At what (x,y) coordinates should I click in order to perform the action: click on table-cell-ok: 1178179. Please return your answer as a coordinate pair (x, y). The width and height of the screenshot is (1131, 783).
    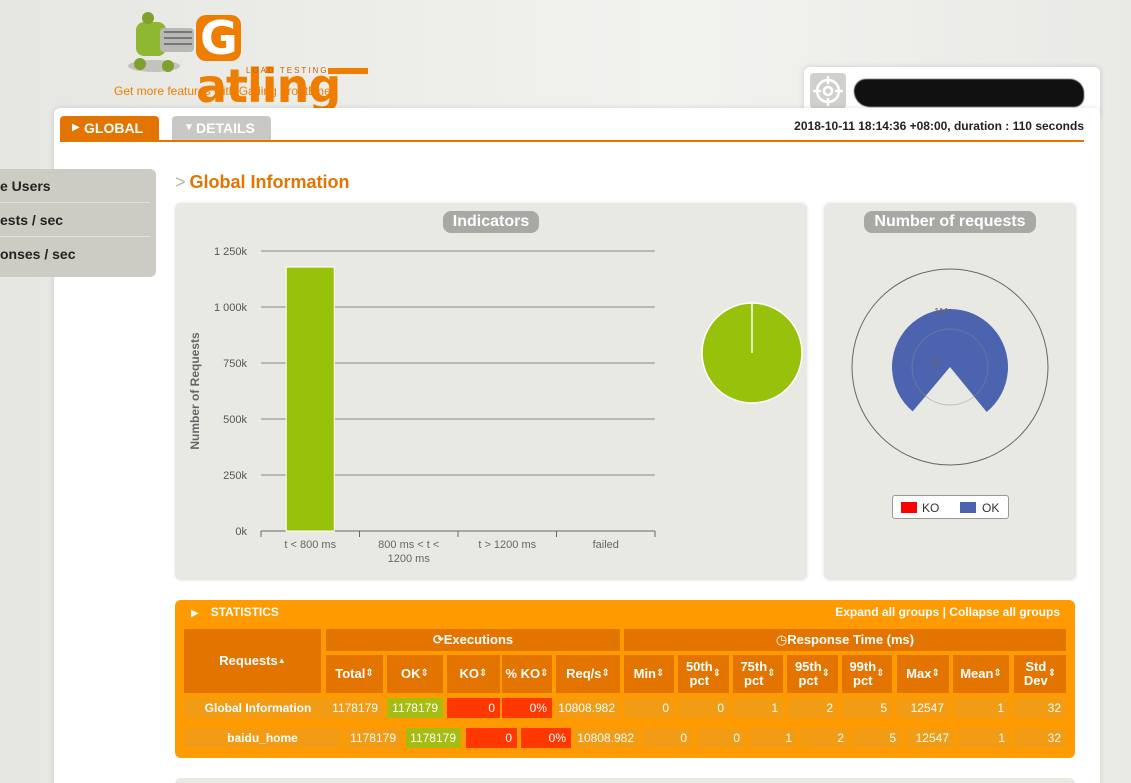
    Looking at the image, I should click on (415, 708).